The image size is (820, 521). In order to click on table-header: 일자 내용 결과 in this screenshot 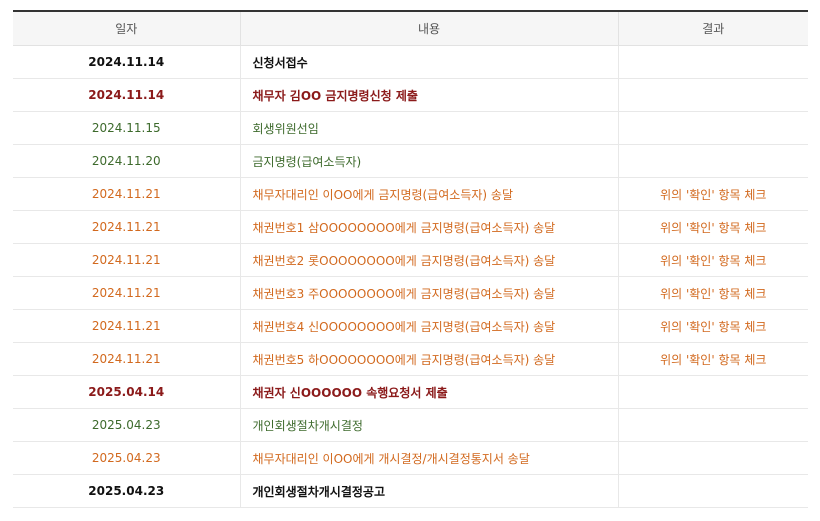, I will do `click(410, 28)`.